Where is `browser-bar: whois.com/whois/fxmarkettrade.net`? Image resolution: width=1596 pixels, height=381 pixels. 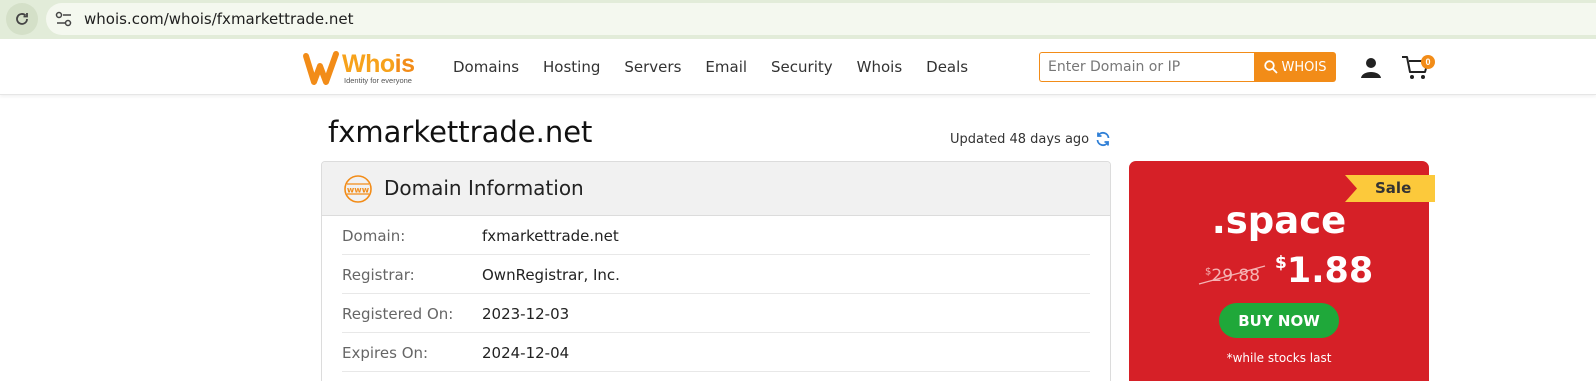
browser-bar: whois.com/whois/fxmarkettrade.net is located at coordinates (798, 19).